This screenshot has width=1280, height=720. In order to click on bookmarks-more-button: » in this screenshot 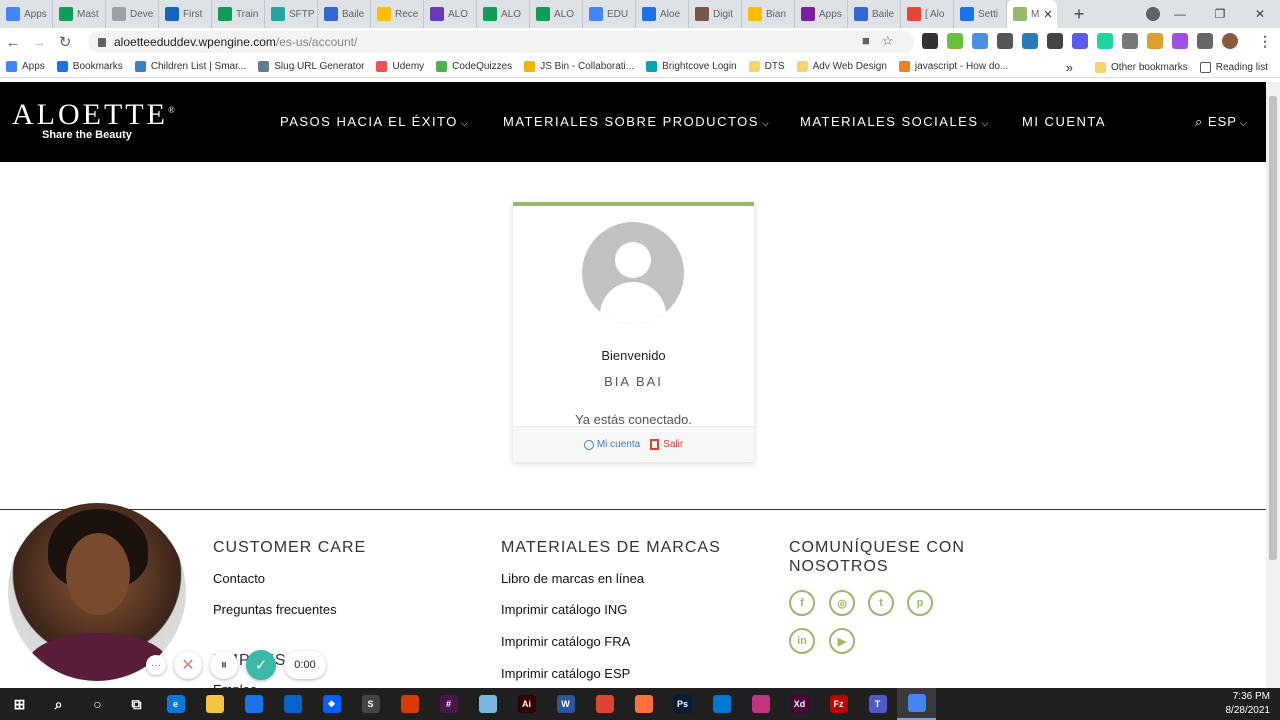, I will do `click(1069, 67)`.